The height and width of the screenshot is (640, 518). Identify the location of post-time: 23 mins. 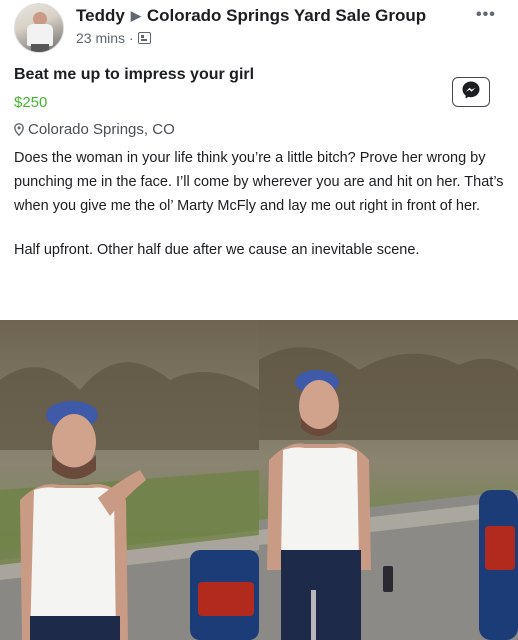
(100, 38).